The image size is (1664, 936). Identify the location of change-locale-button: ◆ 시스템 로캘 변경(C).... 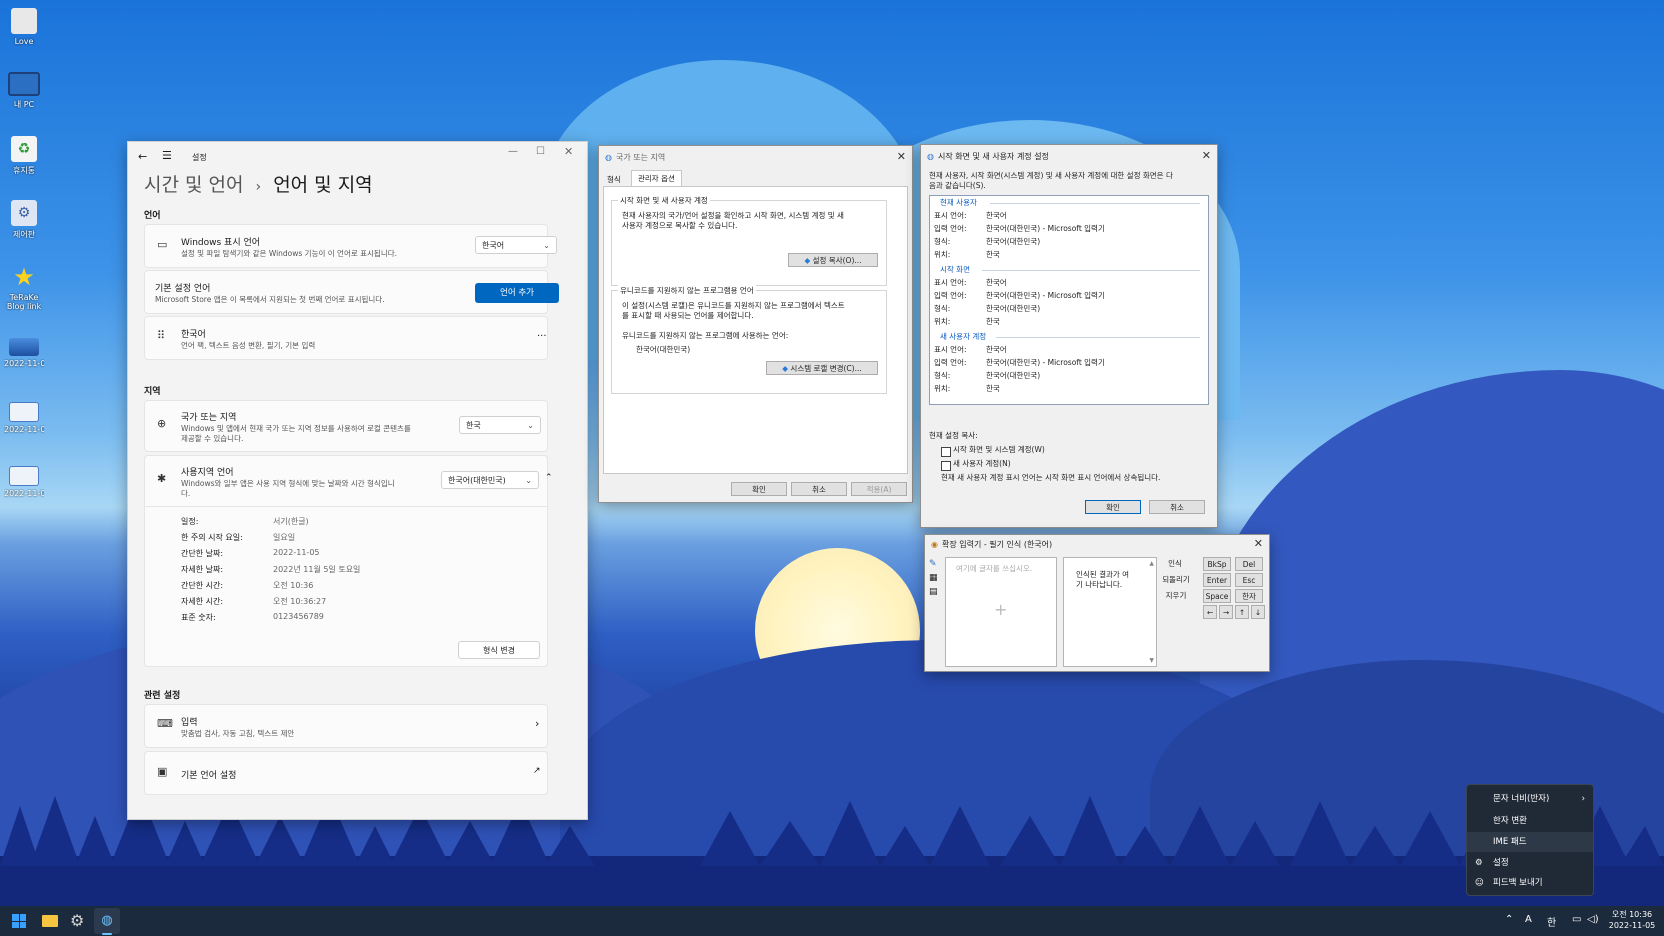
(822, 368).